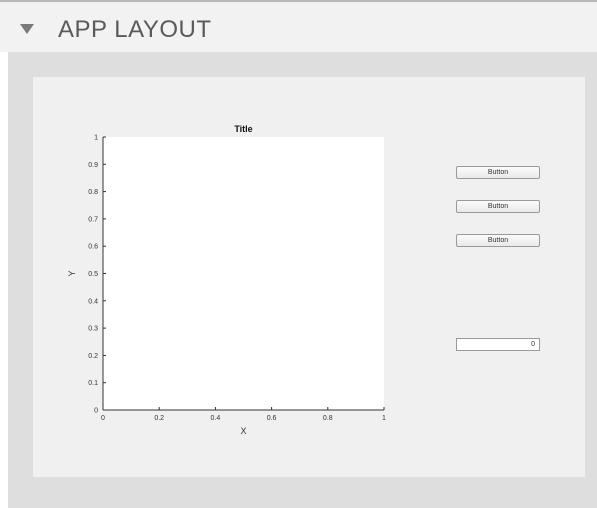 The width and height of the screenshot is (597, 508). Describe the element at coordinates (96, 138) in the screenshot. I see `y-tick-label: 1` at that location.